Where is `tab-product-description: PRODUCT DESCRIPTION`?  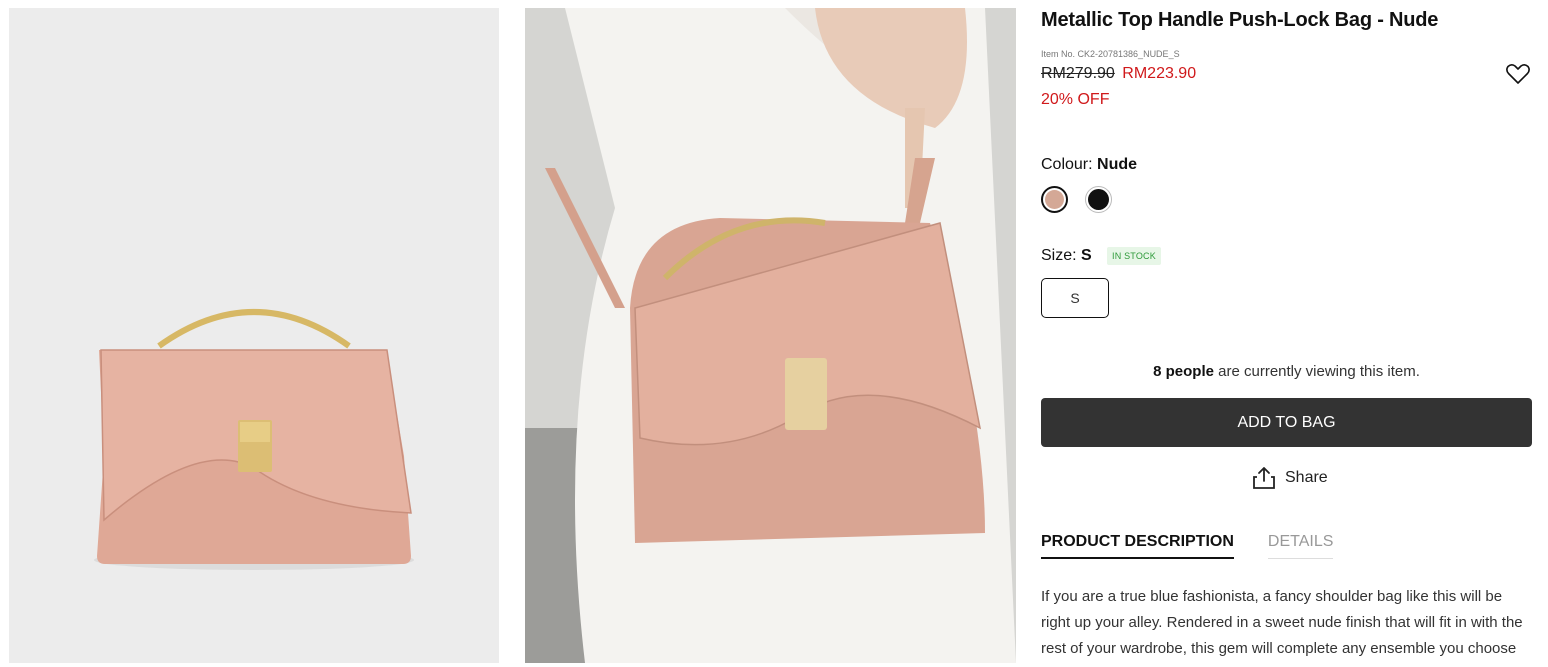
tab-product-description: PRODUCT DESCRIPTION is located at coordinates (1137, 546).